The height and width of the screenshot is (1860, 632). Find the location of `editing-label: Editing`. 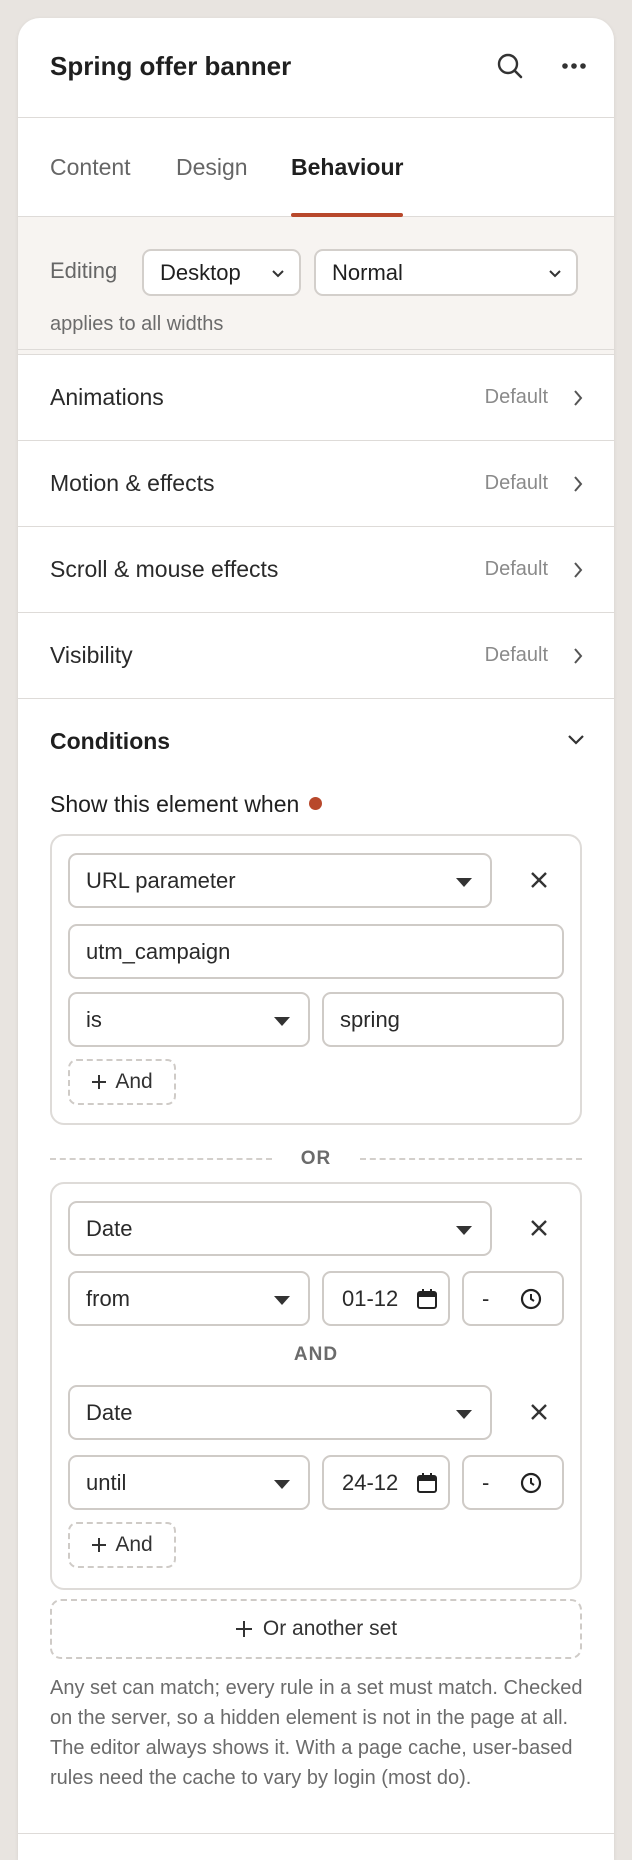

editing-label: Editing is located at coordinates (84, 270).